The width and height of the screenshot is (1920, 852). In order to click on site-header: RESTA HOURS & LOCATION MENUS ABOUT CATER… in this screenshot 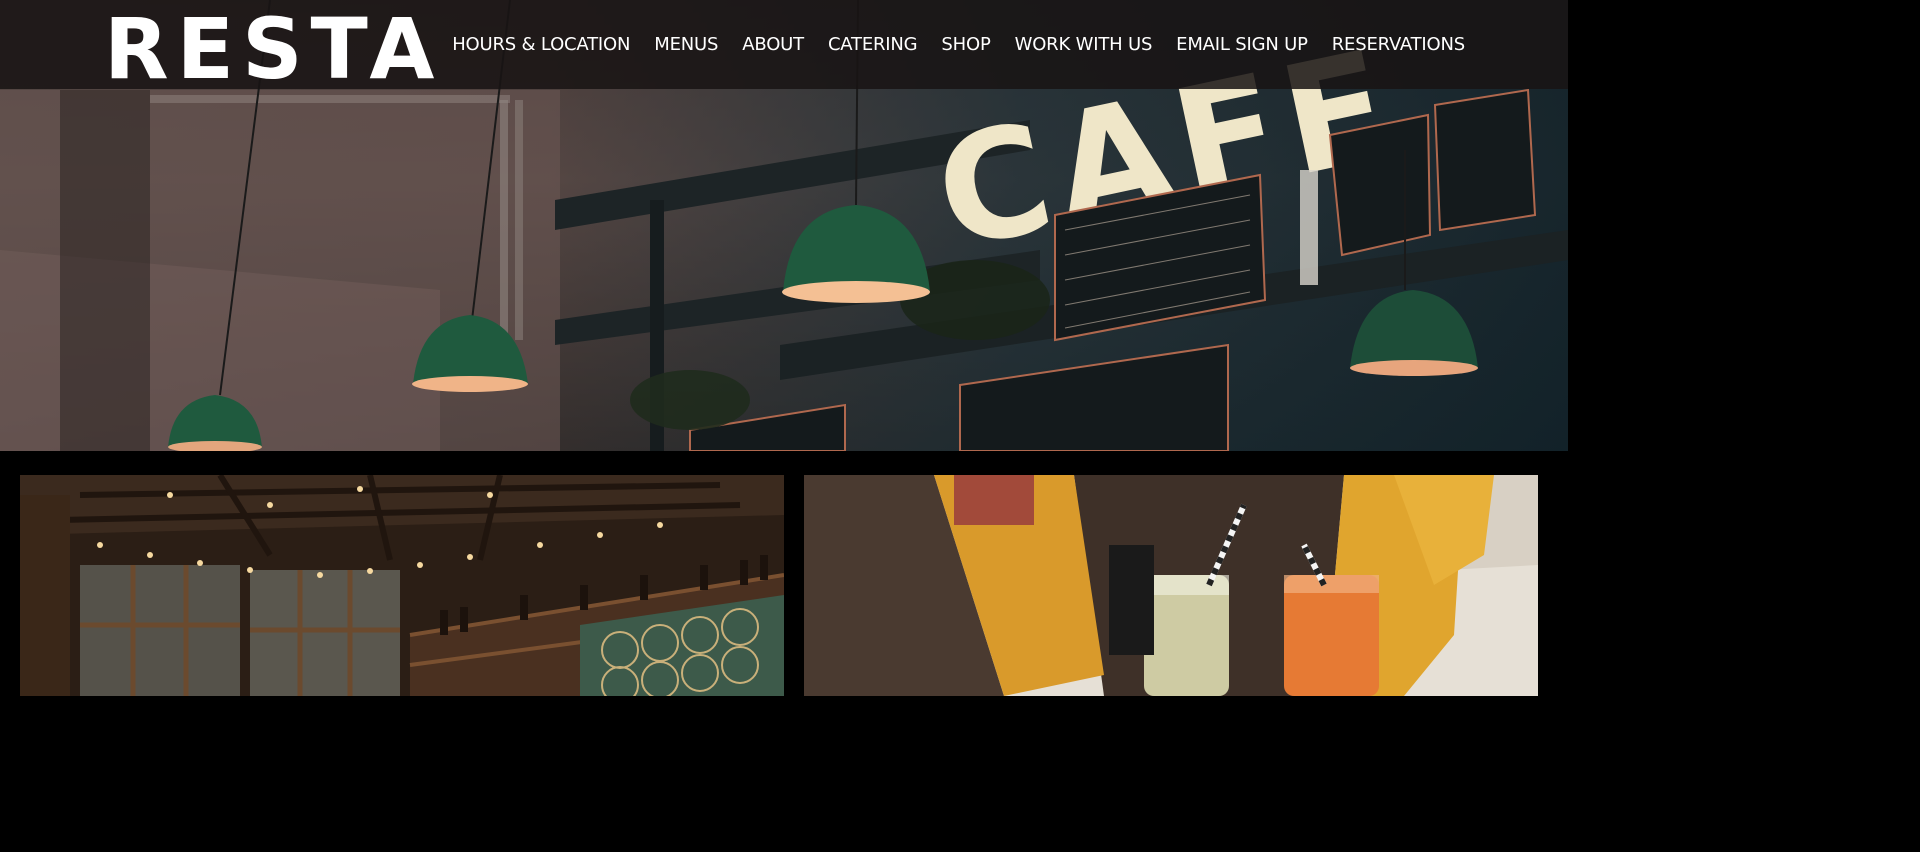, I will do `click(784, 47)`.